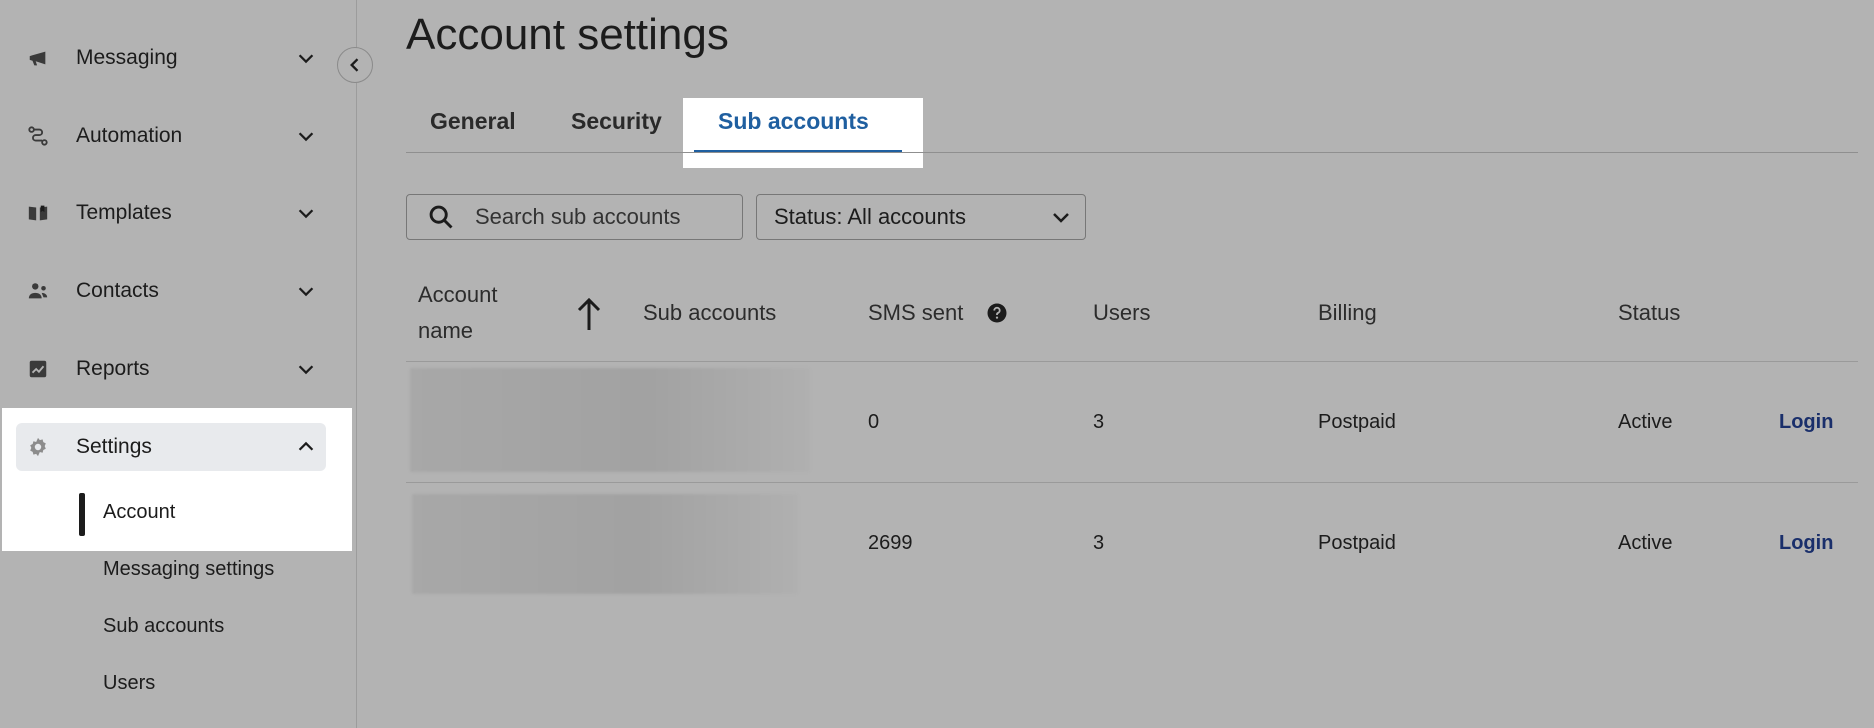  I want to click on row-sms-sent: 2699, so click(890, 543).